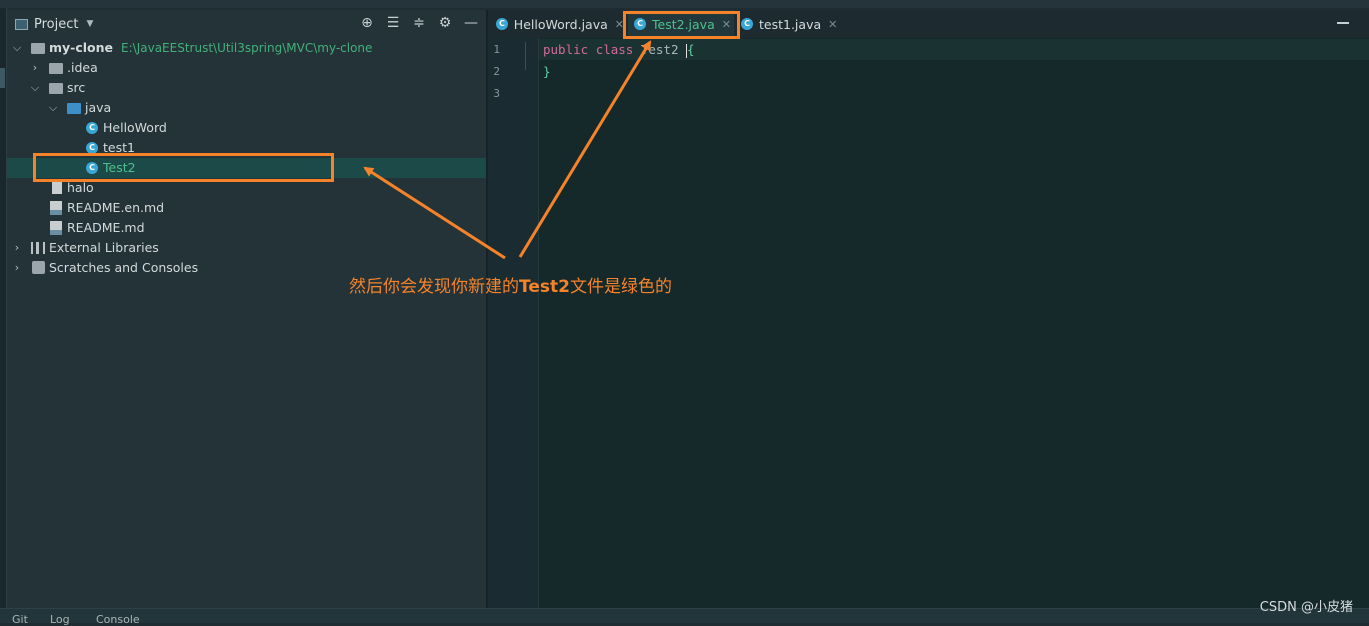  What do you see at coordinates (183, 167) in the screenshot?
I see `annotation-box-test2-file` at bounding box center [183, 167].